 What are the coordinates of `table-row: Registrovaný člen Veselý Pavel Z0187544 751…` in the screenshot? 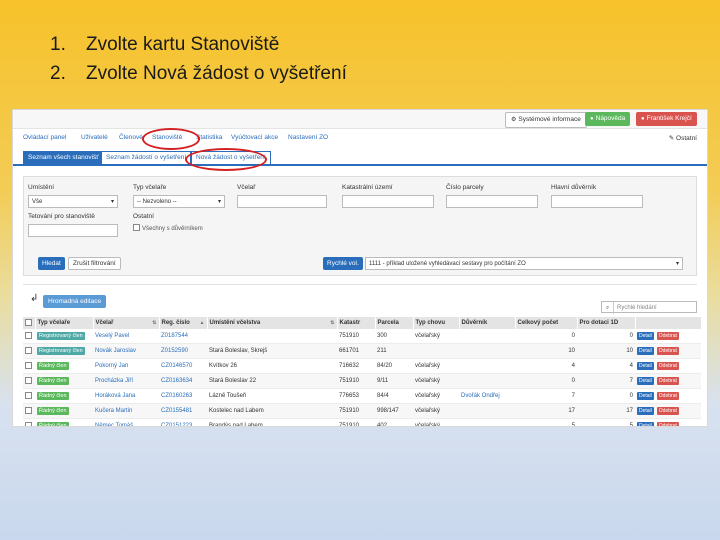 It's located at (362, 336).